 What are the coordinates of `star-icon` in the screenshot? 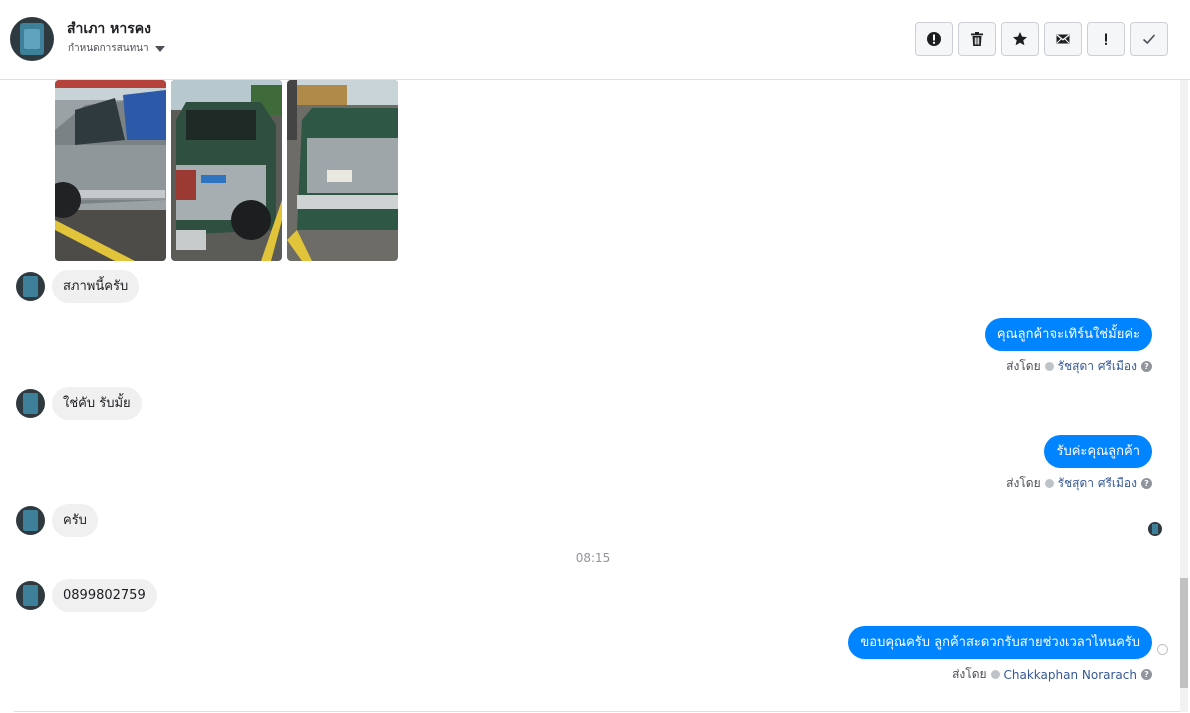 It's located at (1020, 39).